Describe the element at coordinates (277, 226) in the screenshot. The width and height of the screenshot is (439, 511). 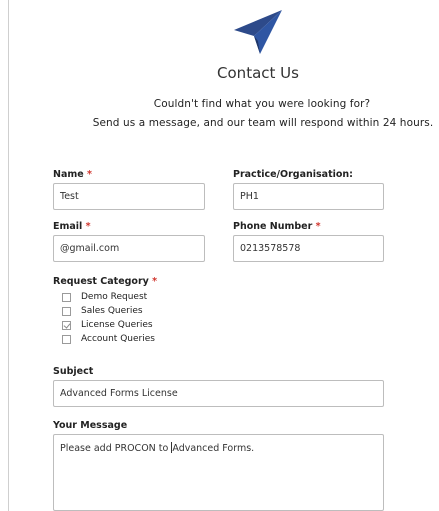
I see `phone-label: Phone Number *` at that location.